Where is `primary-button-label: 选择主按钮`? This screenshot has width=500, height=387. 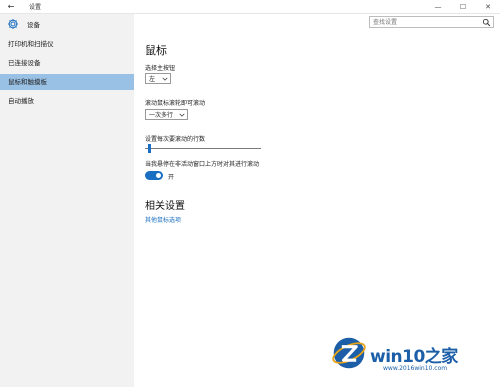 primary-button-label: 选择主按钮 is located at coordinates (160, 68).